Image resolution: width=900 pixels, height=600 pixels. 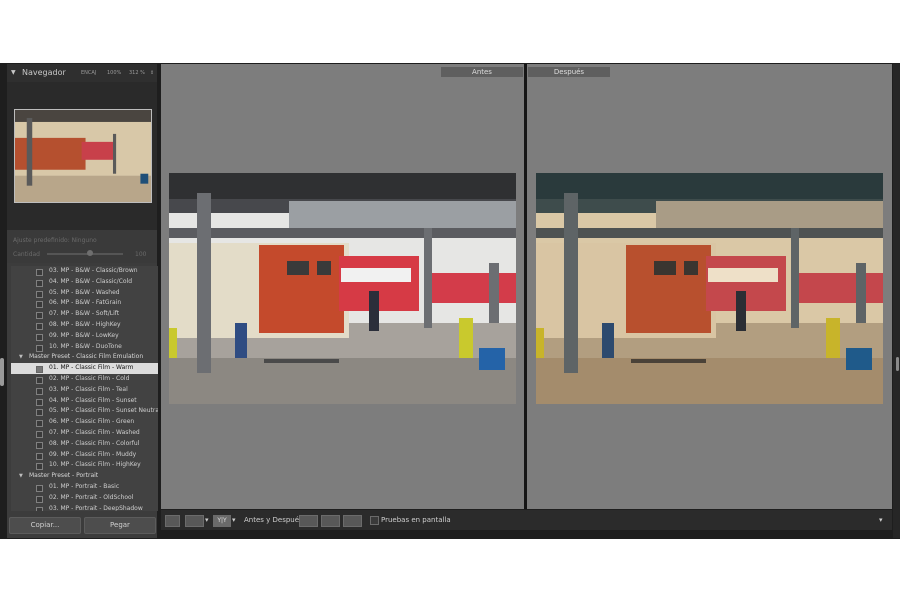 I want to click on preset-label: Master Preset - Classic Film Emulation, so click(x=86, y=357).